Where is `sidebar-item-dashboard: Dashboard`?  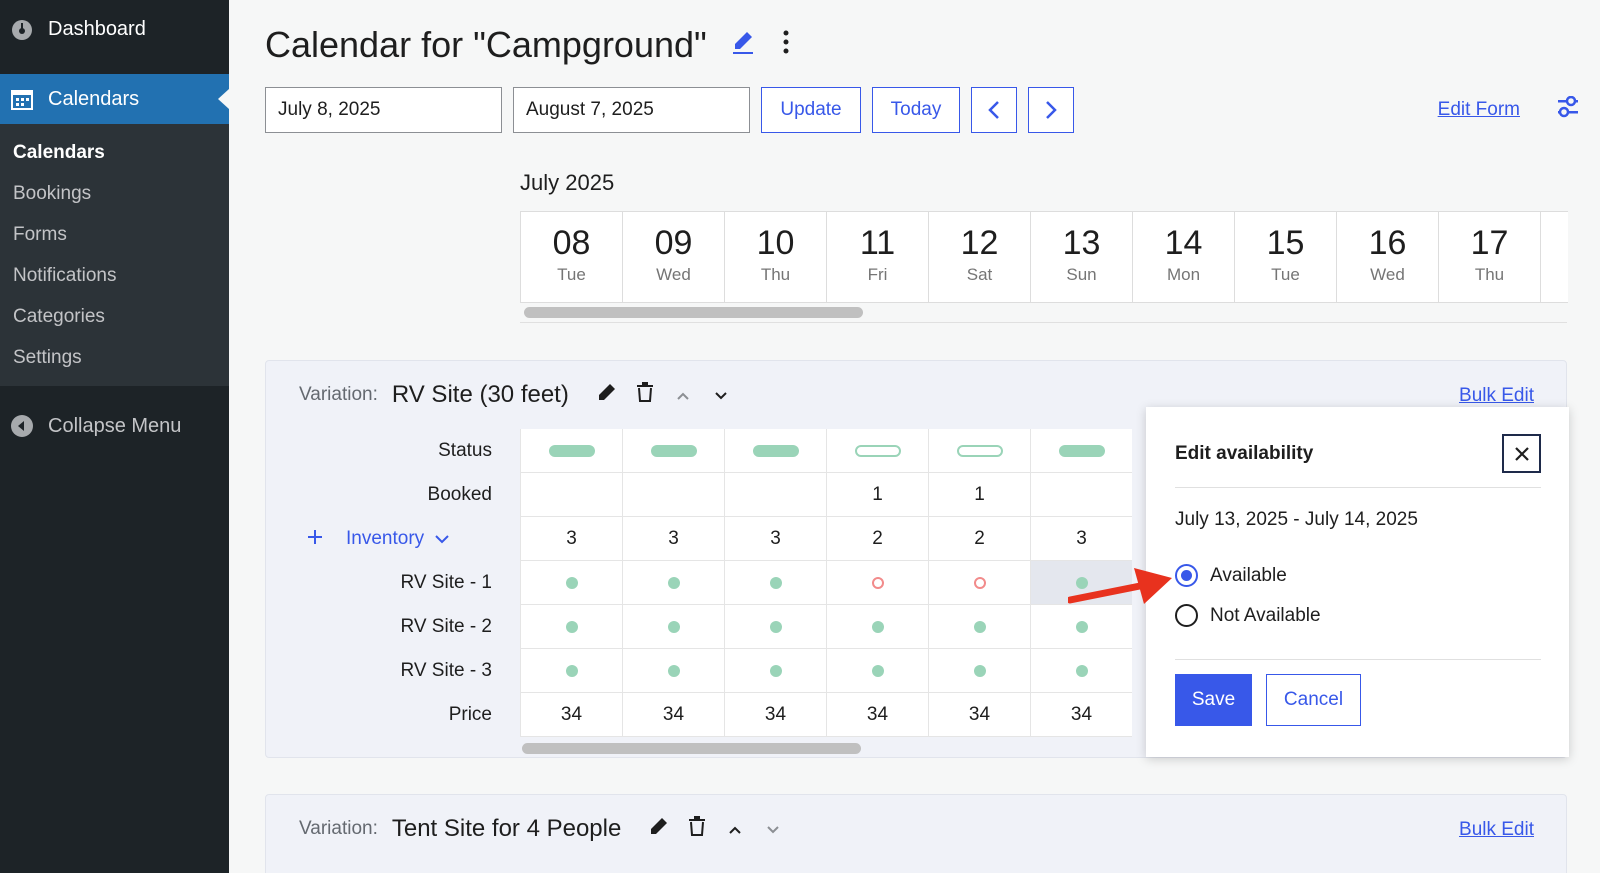
sidebar-item-dashboard: Dashboard is located at coordinates (114, 33).